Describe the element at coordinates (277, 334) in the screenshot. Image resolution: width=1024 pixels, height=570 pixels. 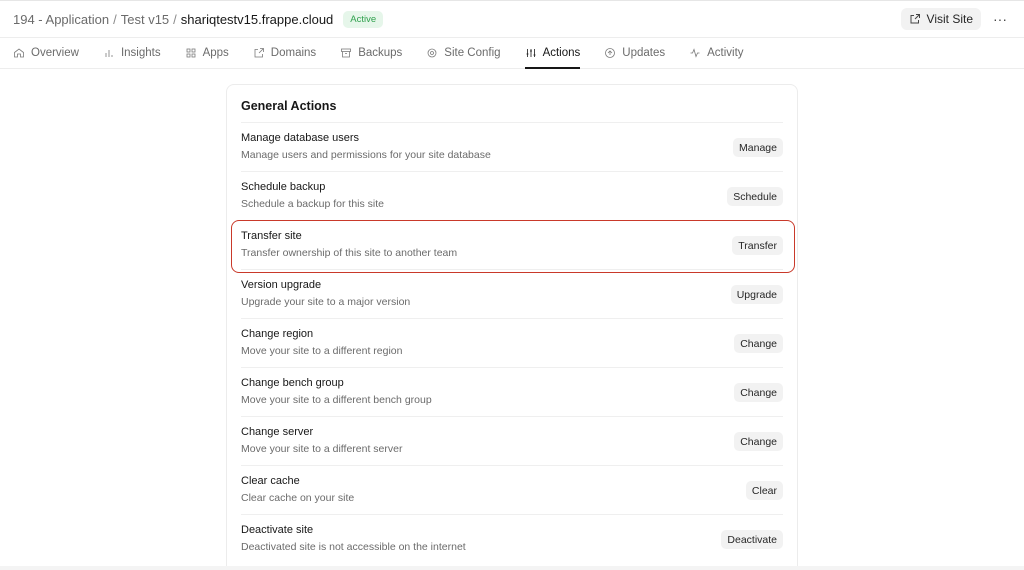
I see `action-title: Change region` at that location.